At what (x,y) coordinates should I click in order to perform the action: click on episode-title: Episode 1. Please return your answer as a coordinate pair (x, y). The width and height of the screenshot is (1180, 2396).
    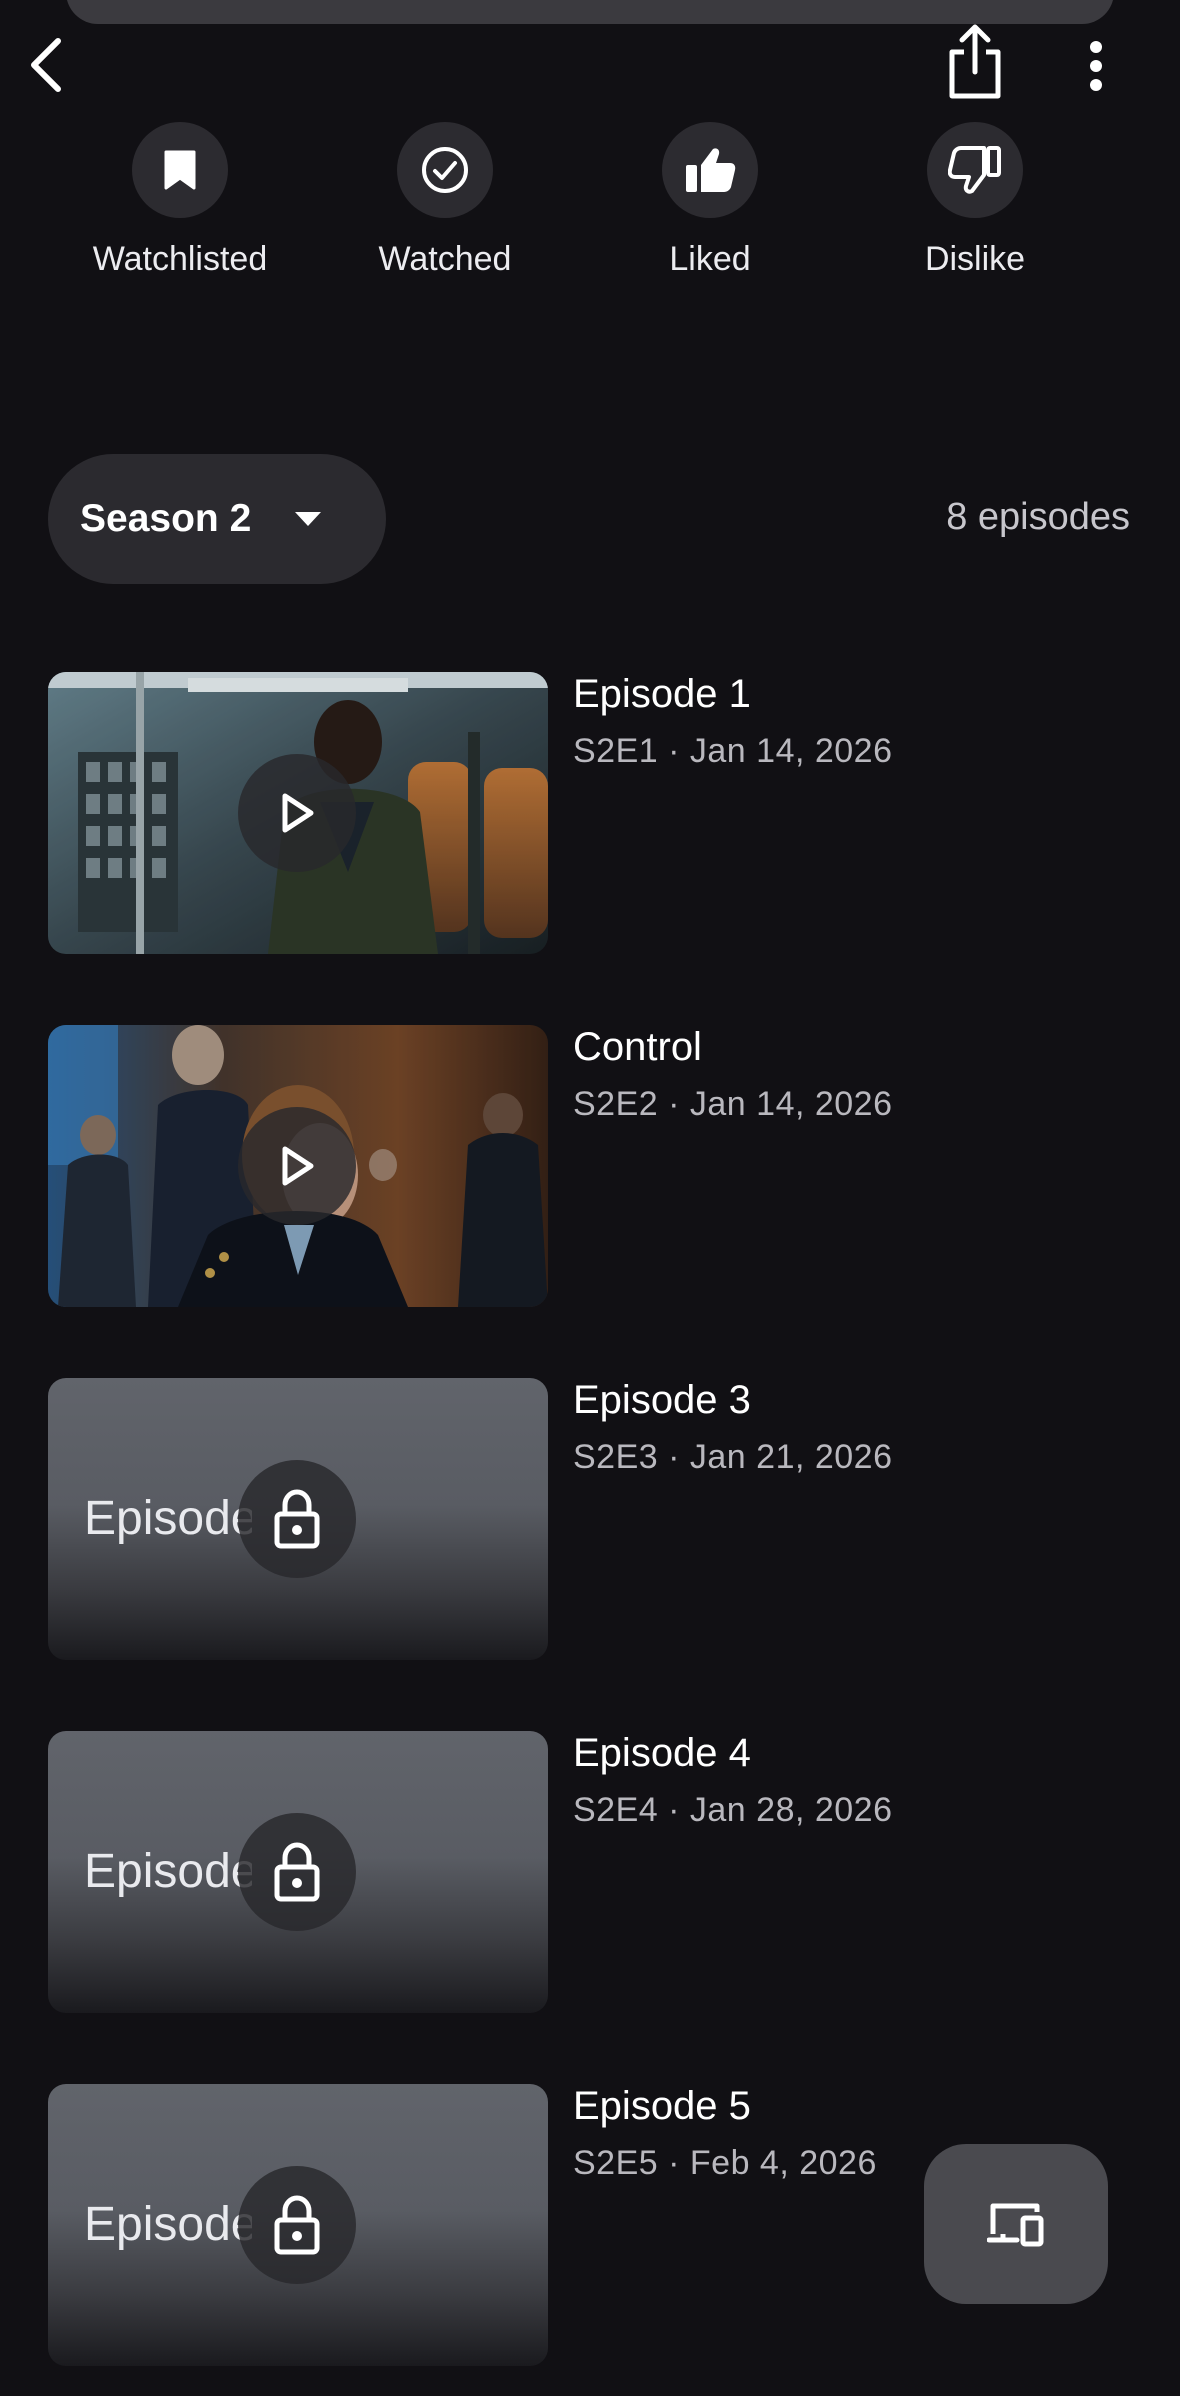
    Looking at the image, I should click on (662, 694).